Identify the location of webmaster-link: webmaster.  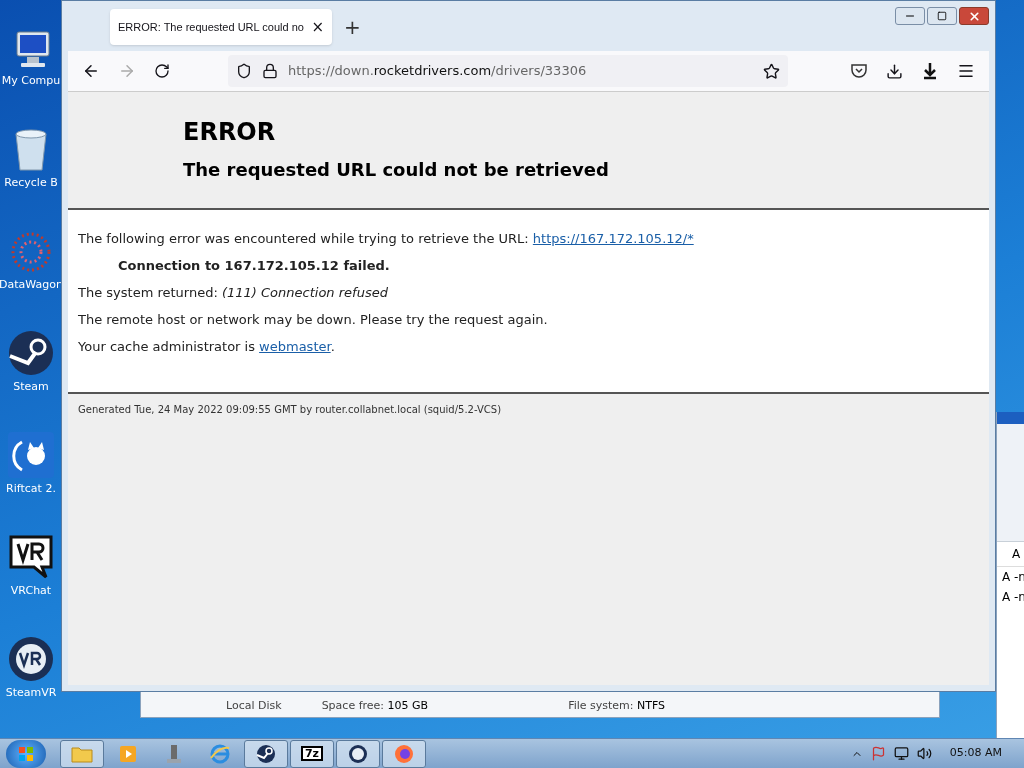
(295, 346).